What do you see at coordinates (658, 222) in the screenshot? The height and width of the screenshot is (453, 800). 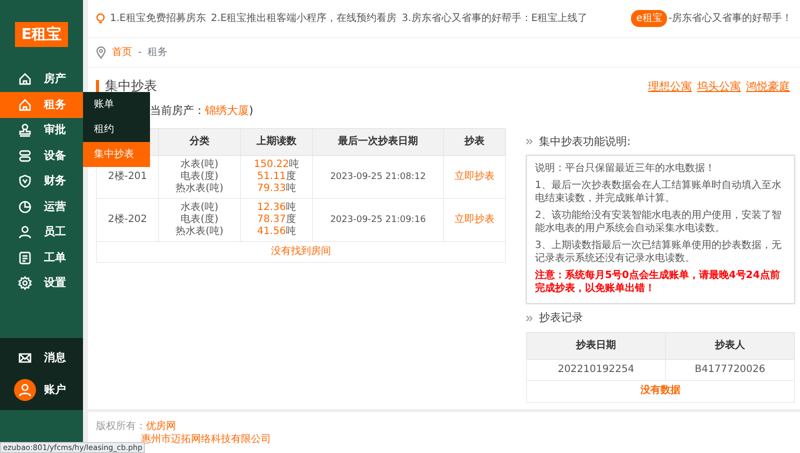 I see `info-text: 2、该功能给没有安装智能水电表的用户使用，安装了智能水电表的用户系统会自动采集水电读数。` at bounding box center [658, 222].